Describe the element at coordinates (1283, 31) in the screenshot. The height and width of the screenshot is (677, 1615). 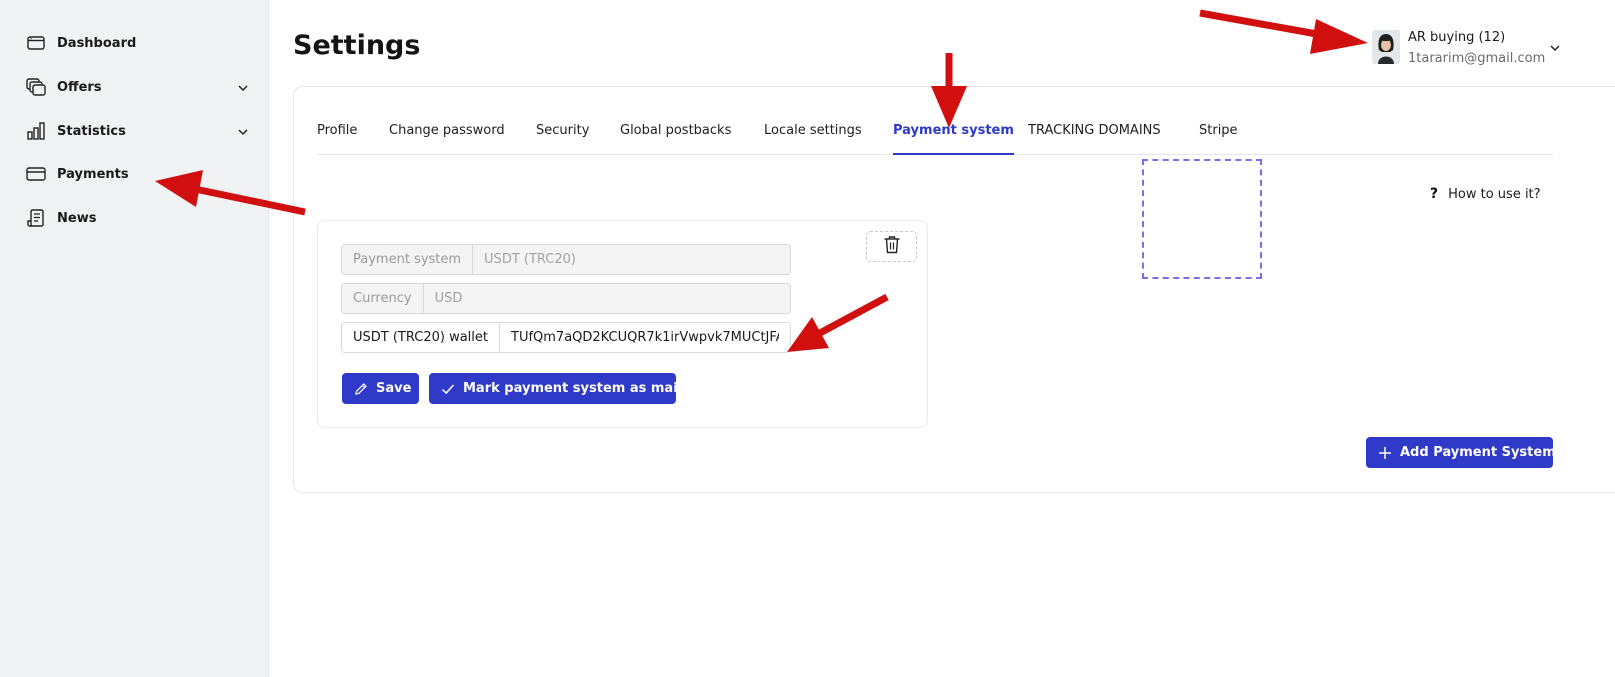
I see `annotation-arrow-user` at that location.